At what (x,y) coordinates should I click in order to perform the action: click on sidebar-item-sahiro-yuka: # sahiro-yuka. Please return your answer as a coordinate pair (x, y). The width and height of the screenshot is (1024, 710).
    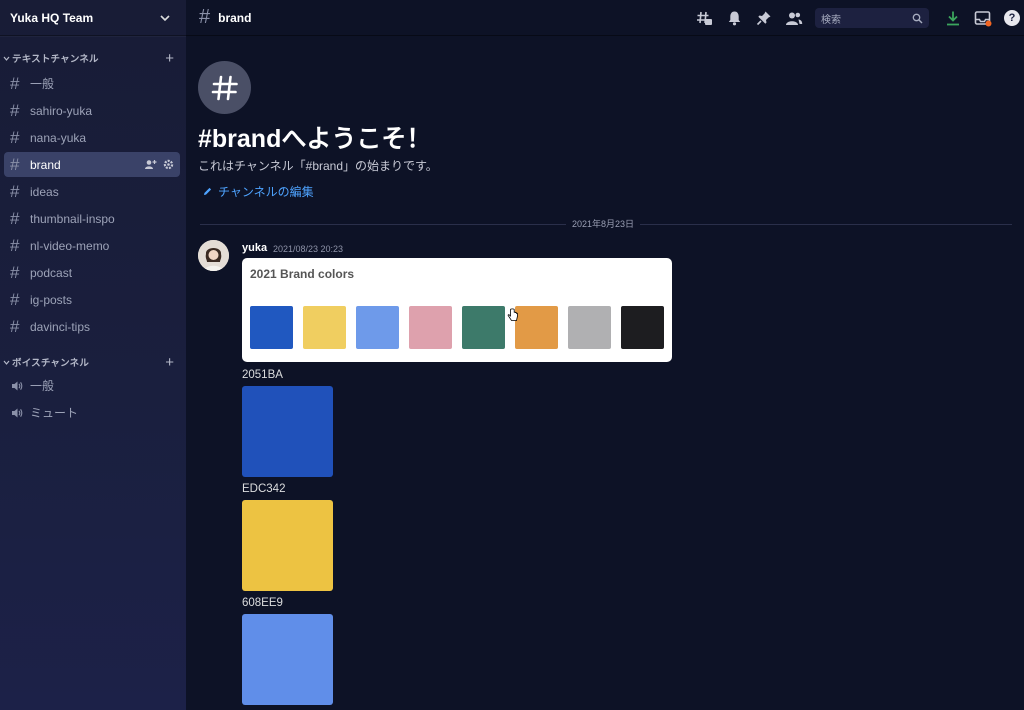
    Looking at the image, I should click on (92, 110).